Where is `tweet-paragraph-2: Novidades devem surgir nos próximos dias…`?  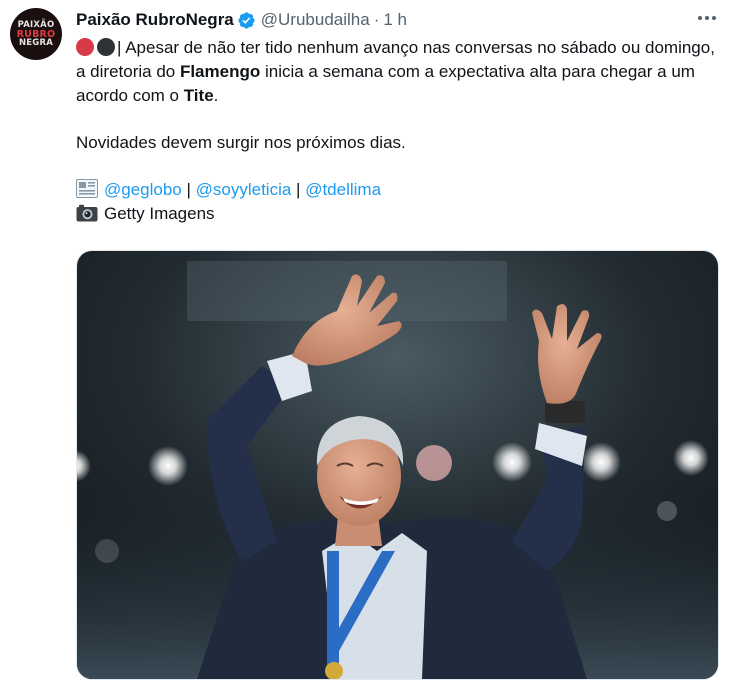 tweet-paragraph-2: Novidades devem surgir nos próximos dias… is located at coordinates (241, 142).